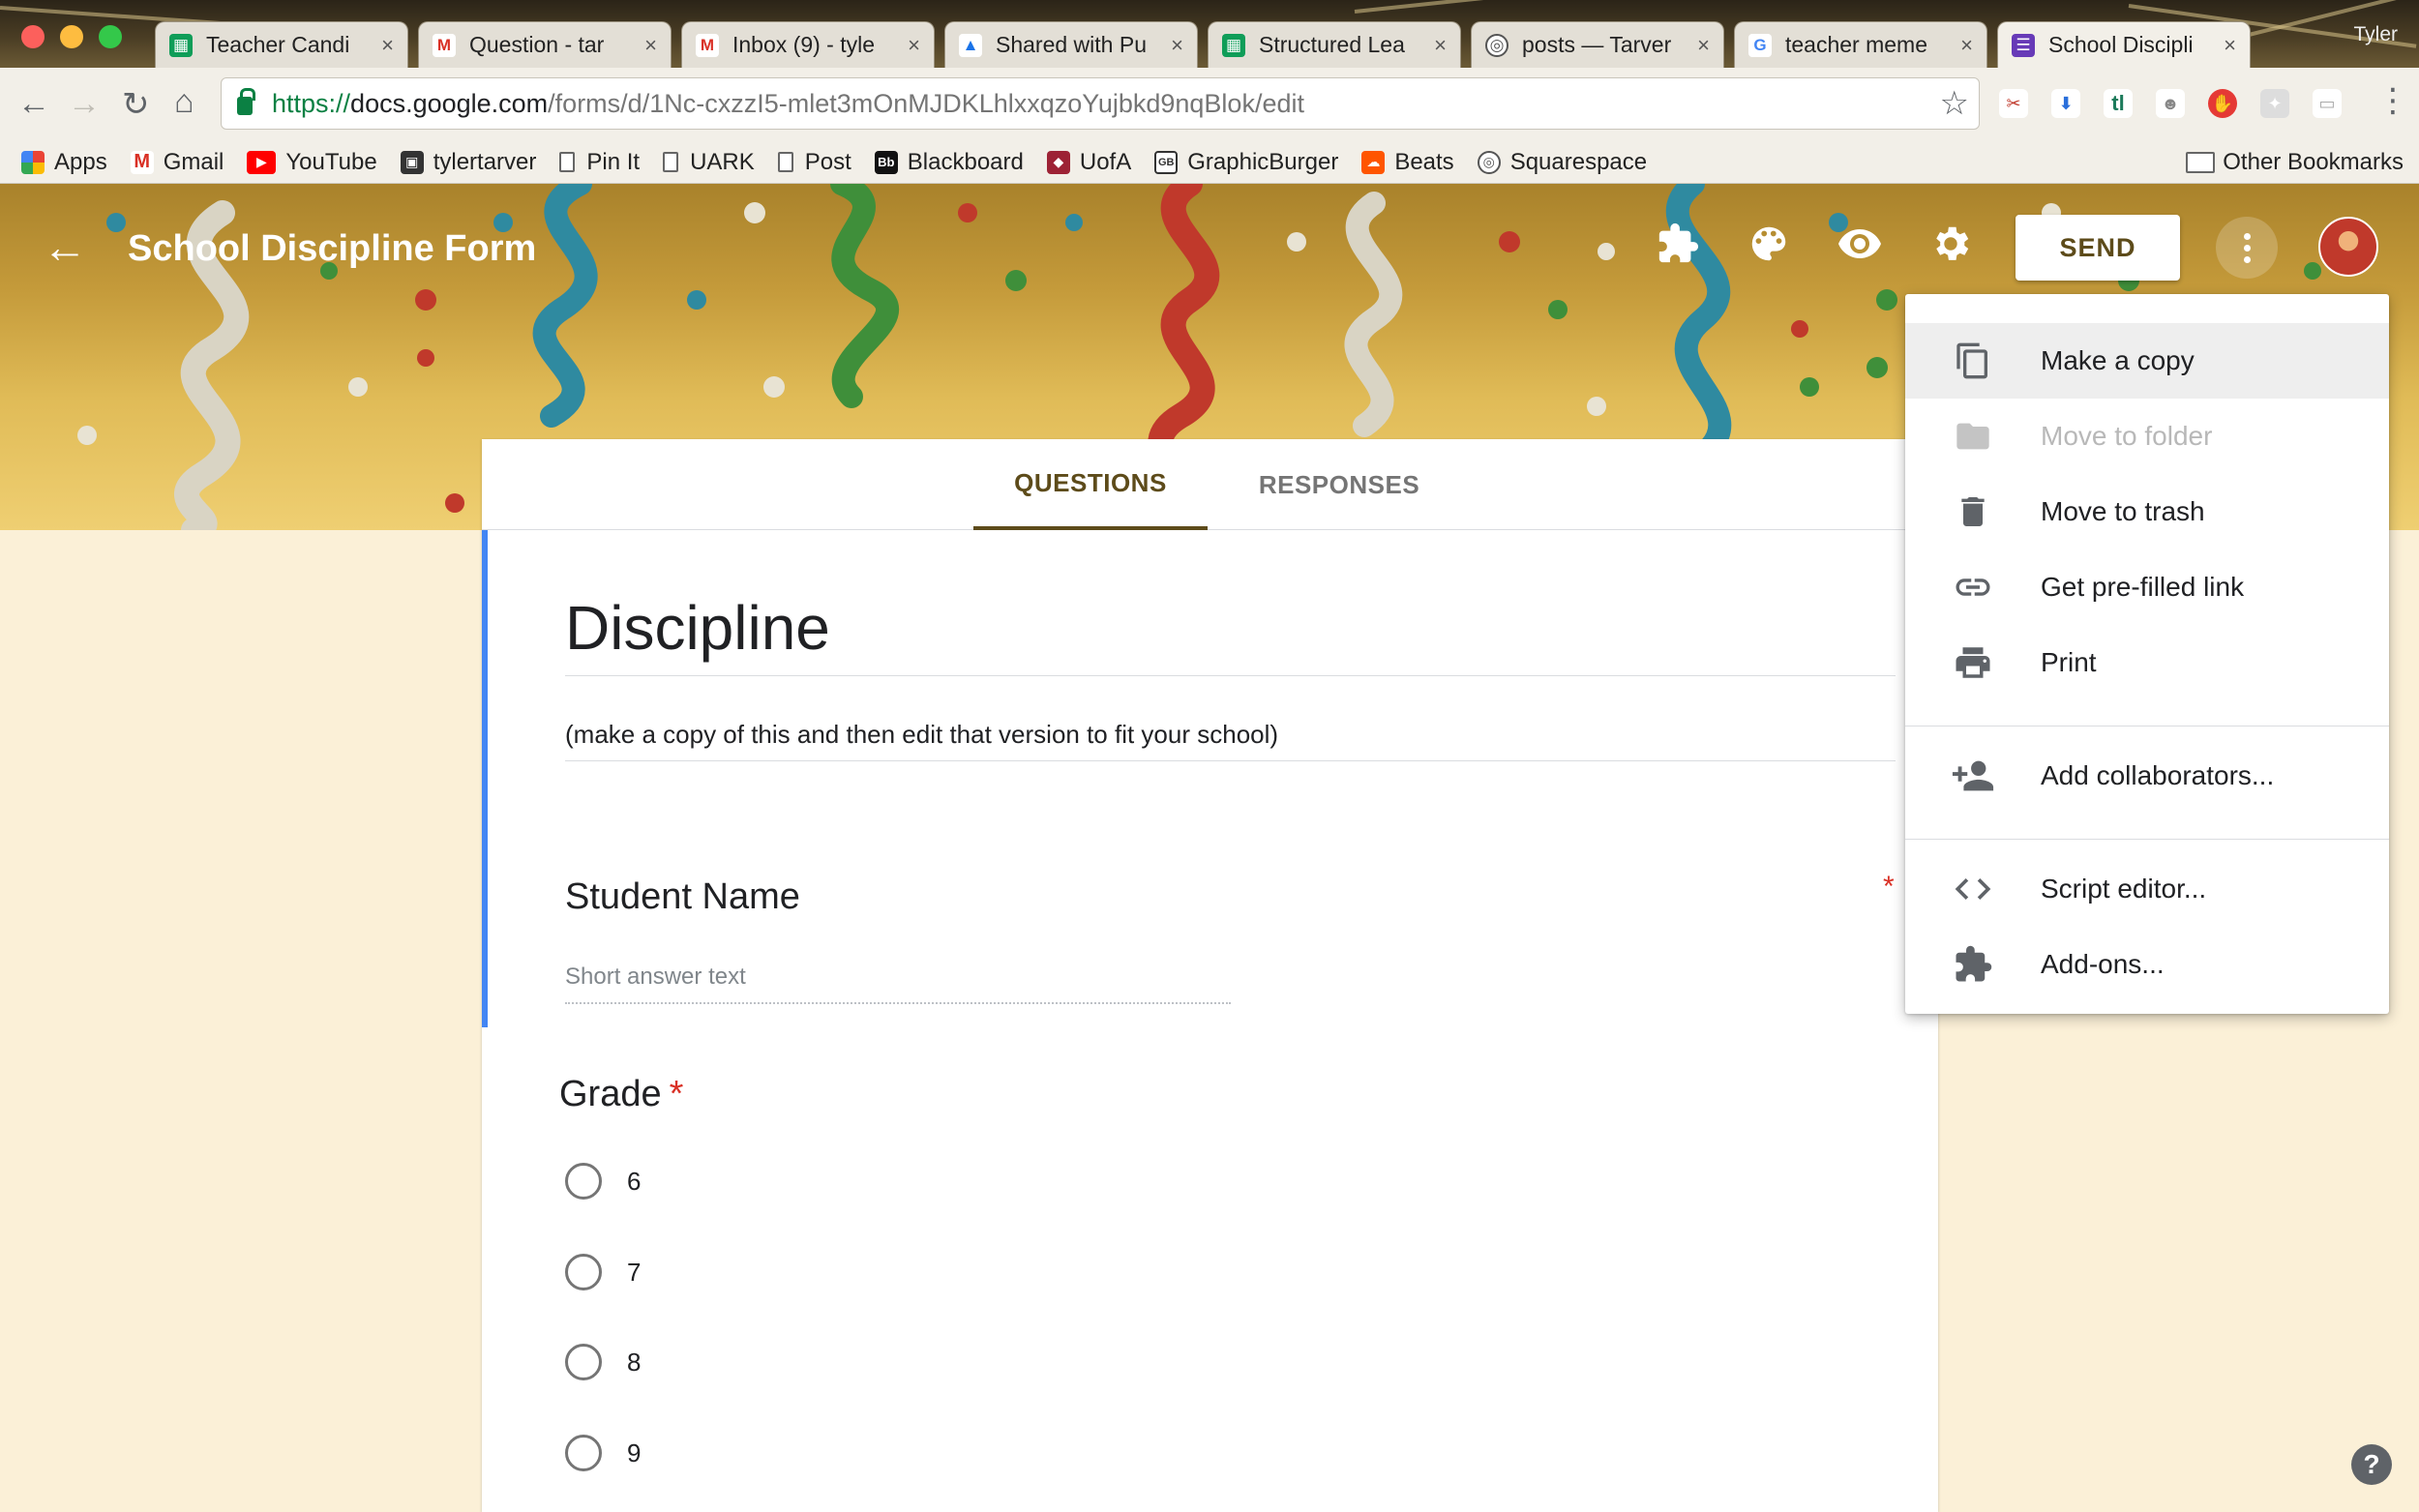  Describe the element at coordinates (682, 897) in the screenshot. I see `question-title-student-name: Student Name` at that location.